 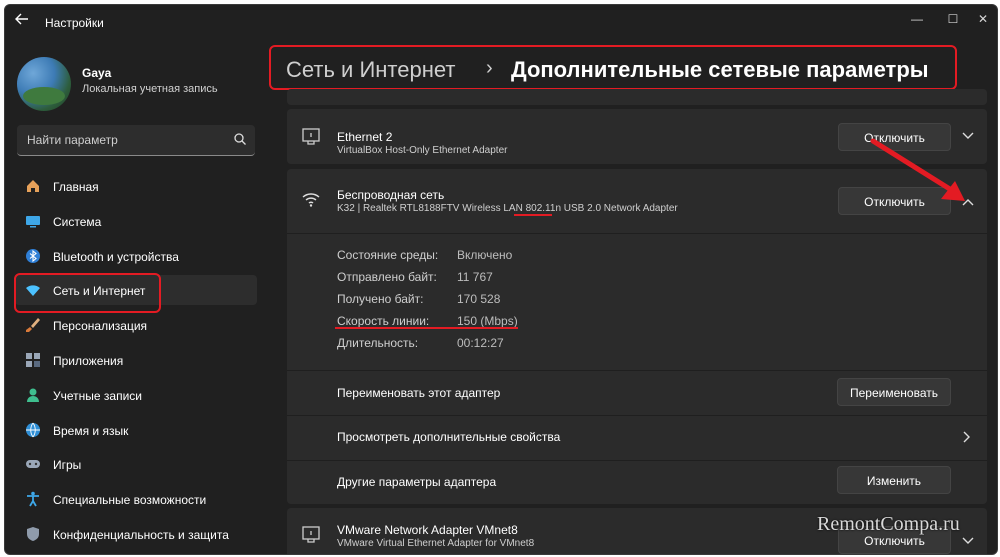 I want to click on back-arrow-icon, so click(x=21, y=19).